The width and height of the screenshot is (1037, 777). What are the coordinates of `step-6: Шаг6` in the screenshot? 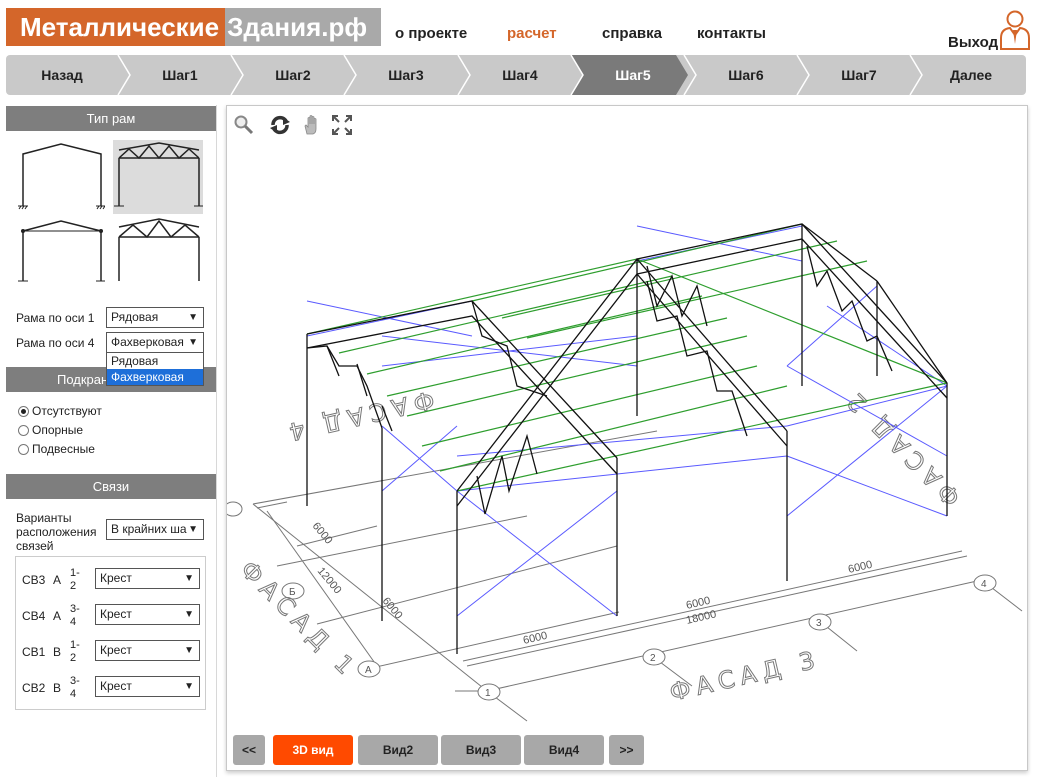 It's located at (746, 75).